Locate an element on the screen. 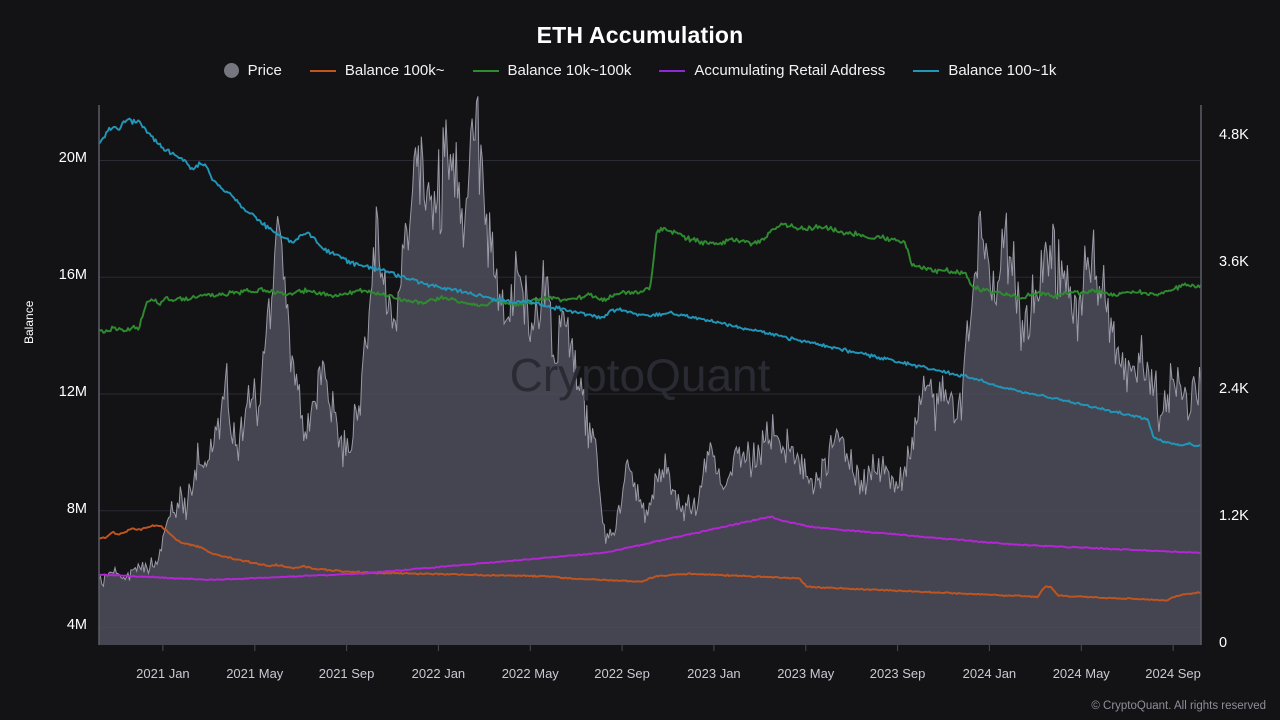 This screenshot has height=720, width=1280. footer-attribution: © CryptoQuant. All rights reserved is located at coordinates (1178, 706).